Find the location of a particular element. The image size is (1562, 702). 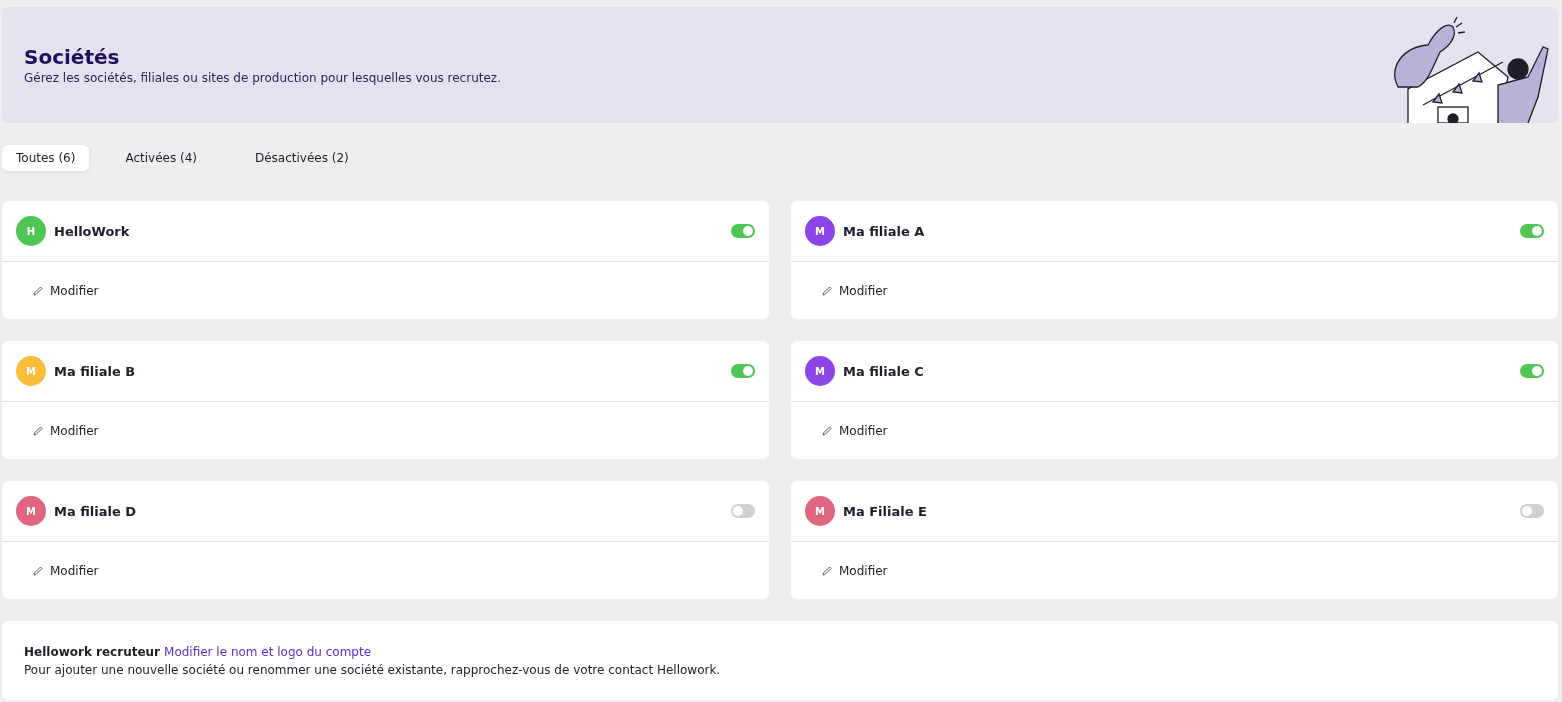

filter-tab: Toutes (6) is located at coordinates (46, 158).